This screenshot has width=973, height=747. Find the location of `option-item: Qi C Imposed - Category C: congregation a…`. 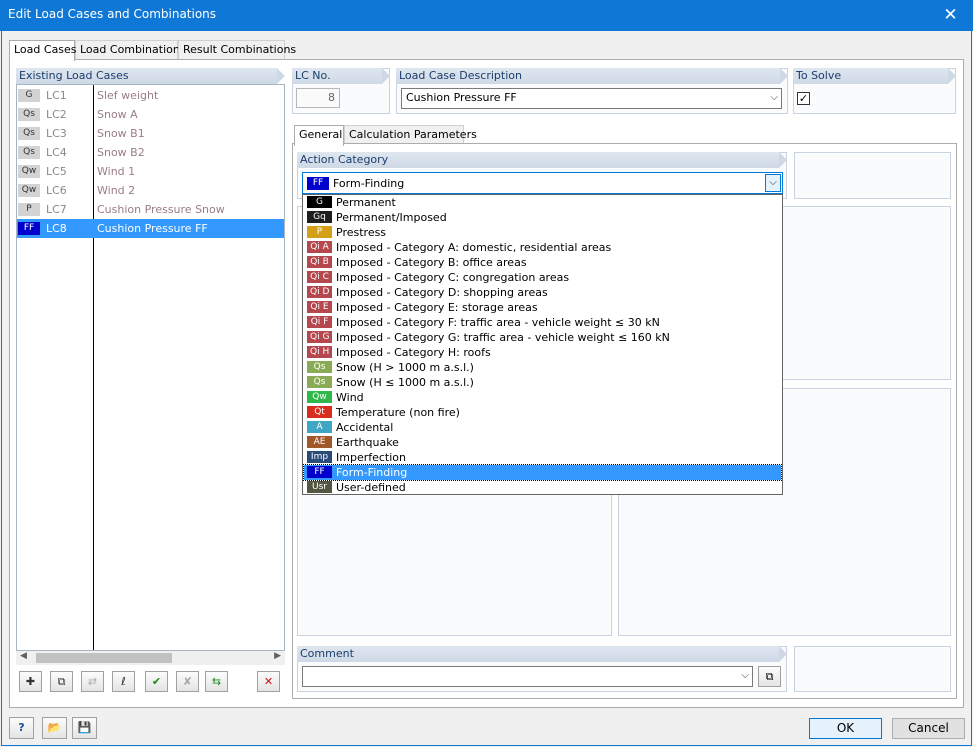

option-item: Qi C Imposed - Category C: congregation a… is located at coordinates (542, 277).